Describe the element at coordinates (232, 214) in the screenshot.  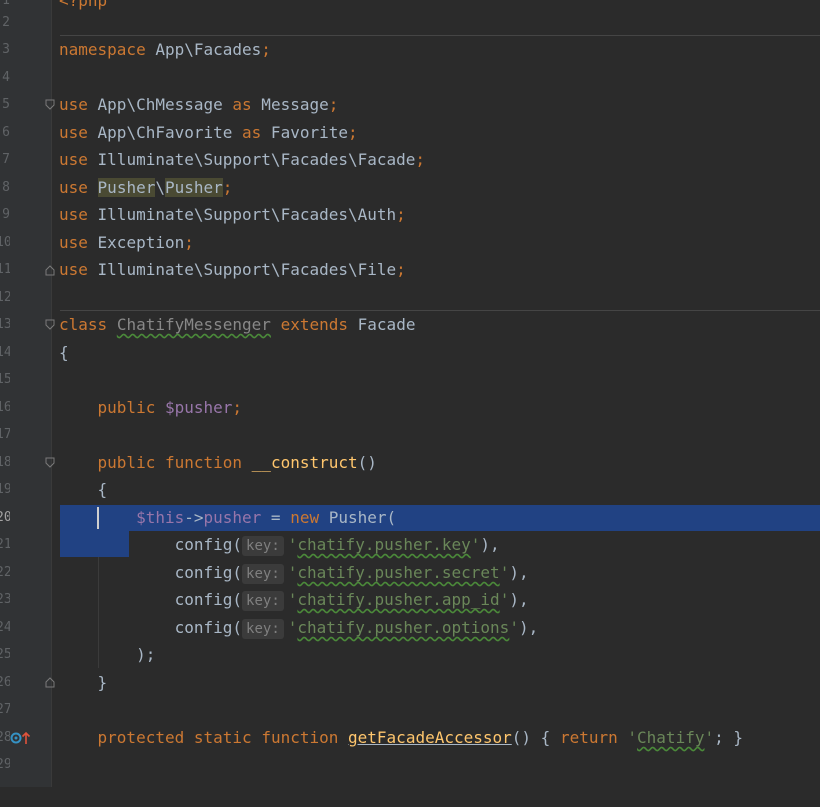
I see `code-line: use Illuminate\Support\Facades\Auth;` at that location.